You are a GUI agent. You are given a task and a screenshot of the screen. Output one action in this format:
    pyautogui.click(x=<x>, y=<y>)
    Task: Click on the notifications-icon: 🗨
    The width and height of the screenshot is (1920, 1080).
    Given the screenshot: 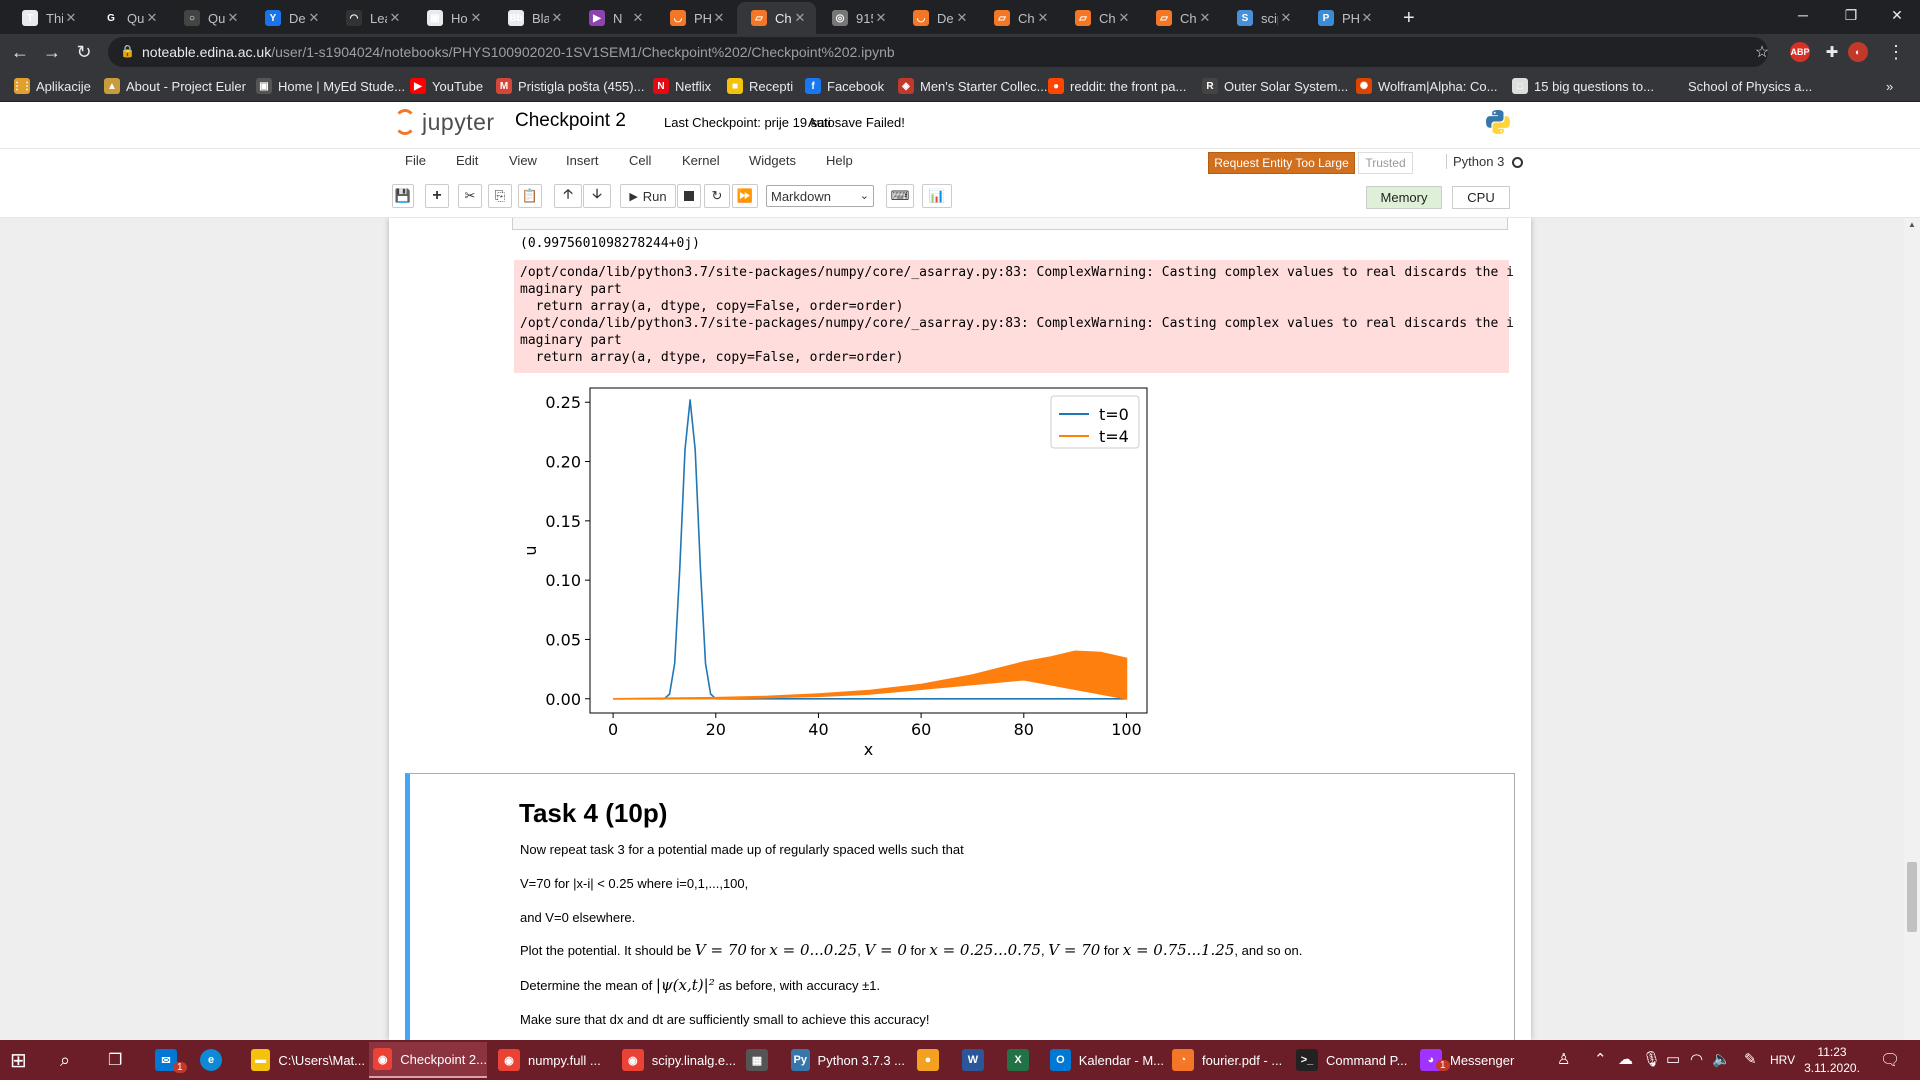 What is the action you would take?
    pyautogui.click(x=1890, y=1060)
    